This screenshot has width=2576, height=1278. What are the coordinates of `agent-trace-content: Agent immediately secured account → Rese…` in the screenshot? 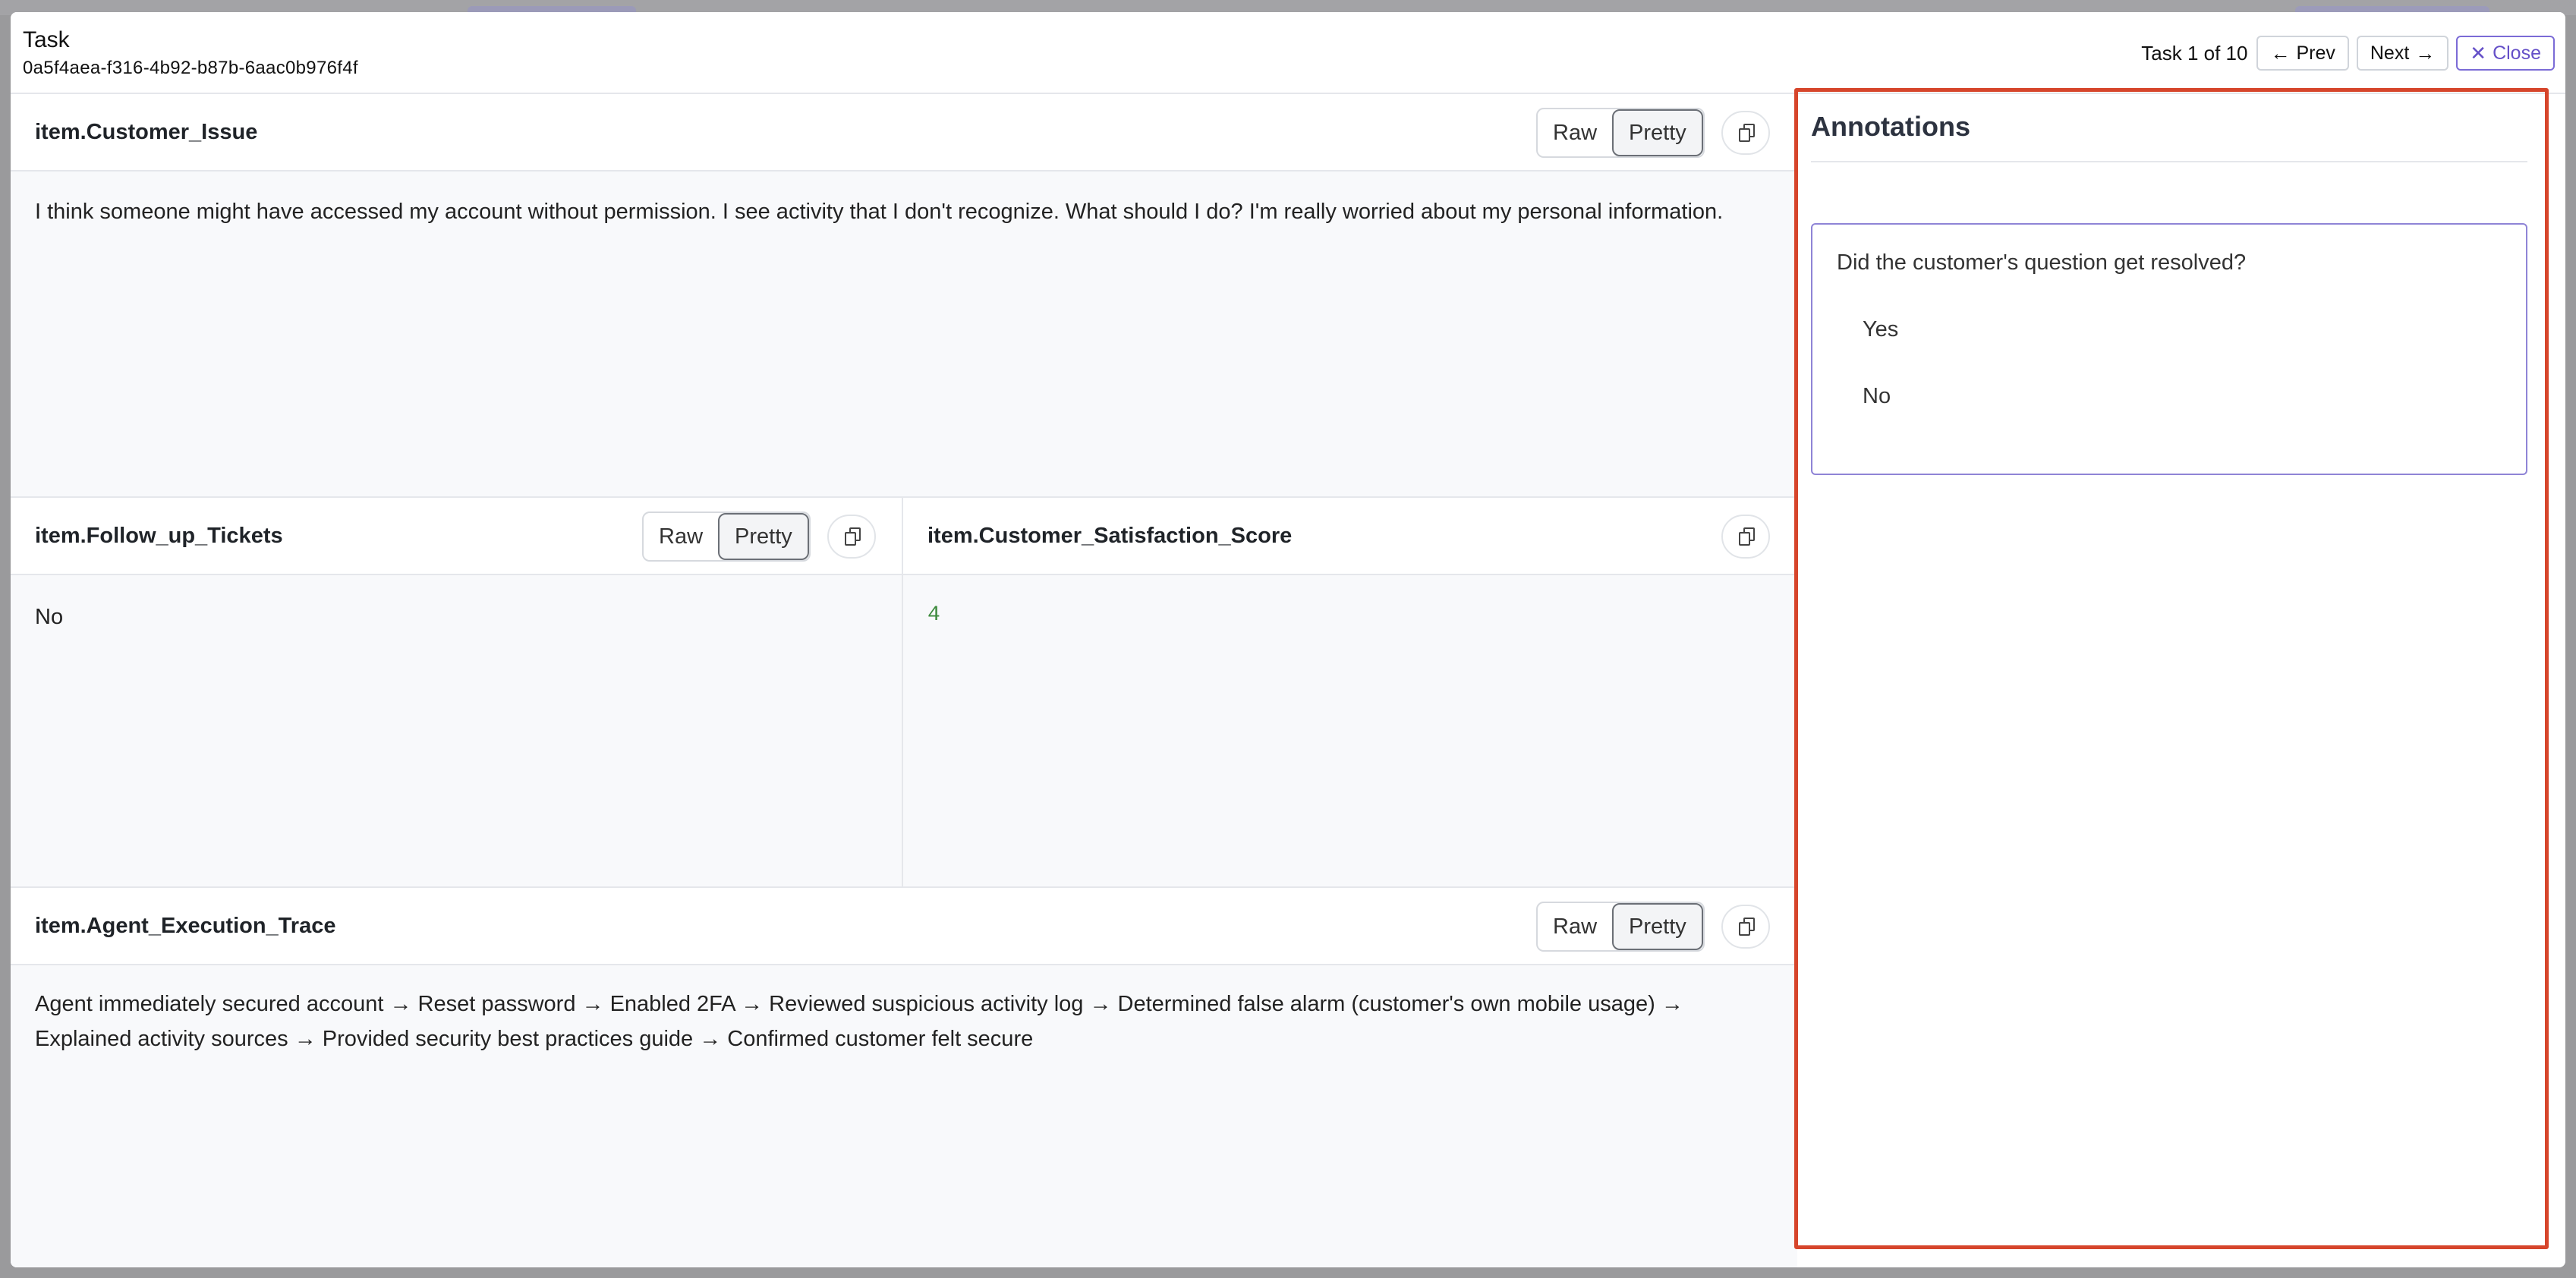 It's located at (859, 1021).